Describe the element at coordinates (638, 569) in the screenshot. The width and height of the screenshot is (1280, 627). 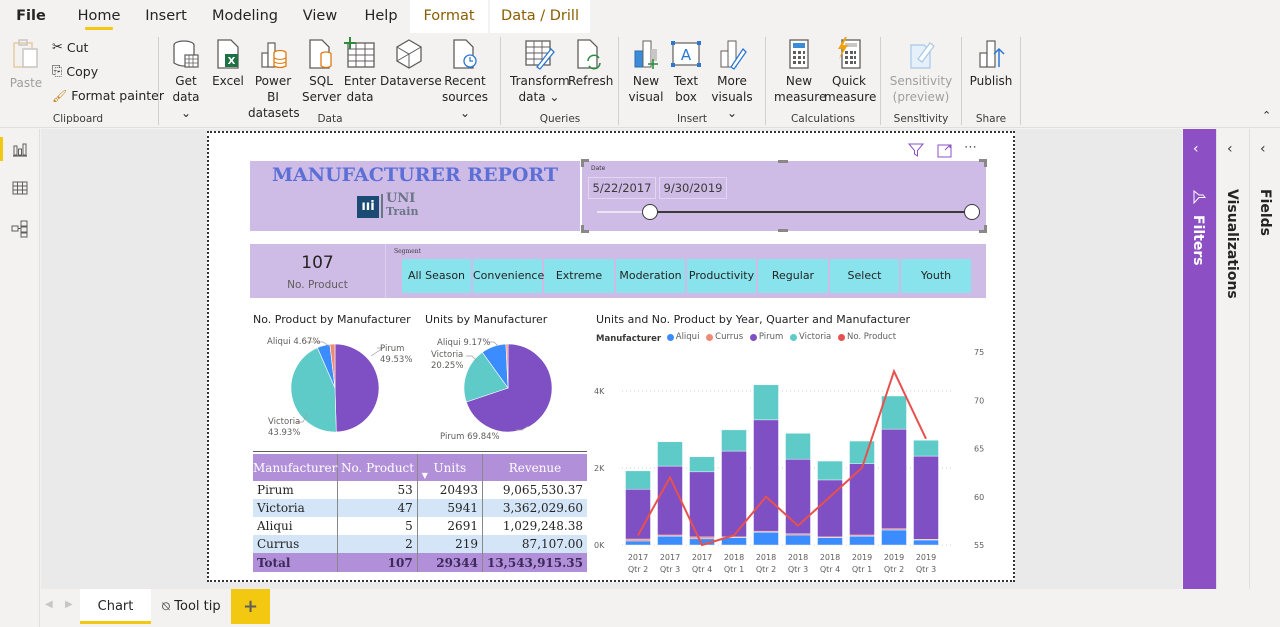
I see `x-tick-quarter: Qtr 2` at that location.